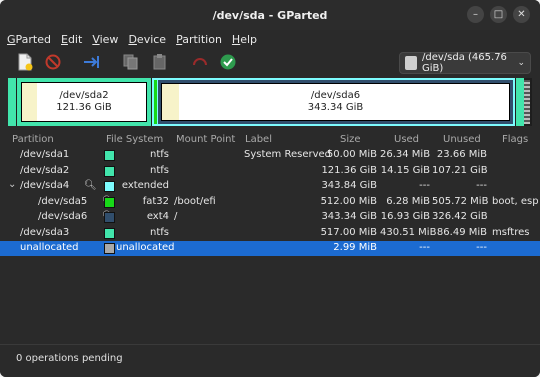  I want to click on cell-flags: boot, esp, so click(515, 201).